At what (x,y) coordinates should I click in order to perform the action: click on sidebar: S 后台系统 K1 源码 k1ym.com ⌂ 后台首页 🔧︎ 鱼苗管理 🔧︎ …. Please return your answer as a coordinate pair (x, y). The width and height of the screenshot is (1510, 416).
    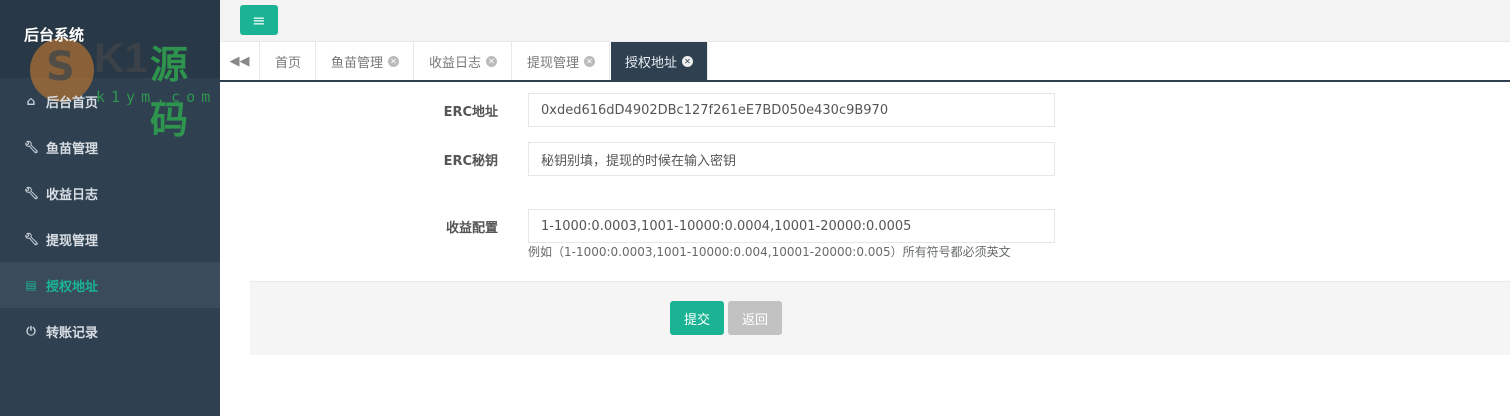
    Looking at the image, I should click on (110, 208).